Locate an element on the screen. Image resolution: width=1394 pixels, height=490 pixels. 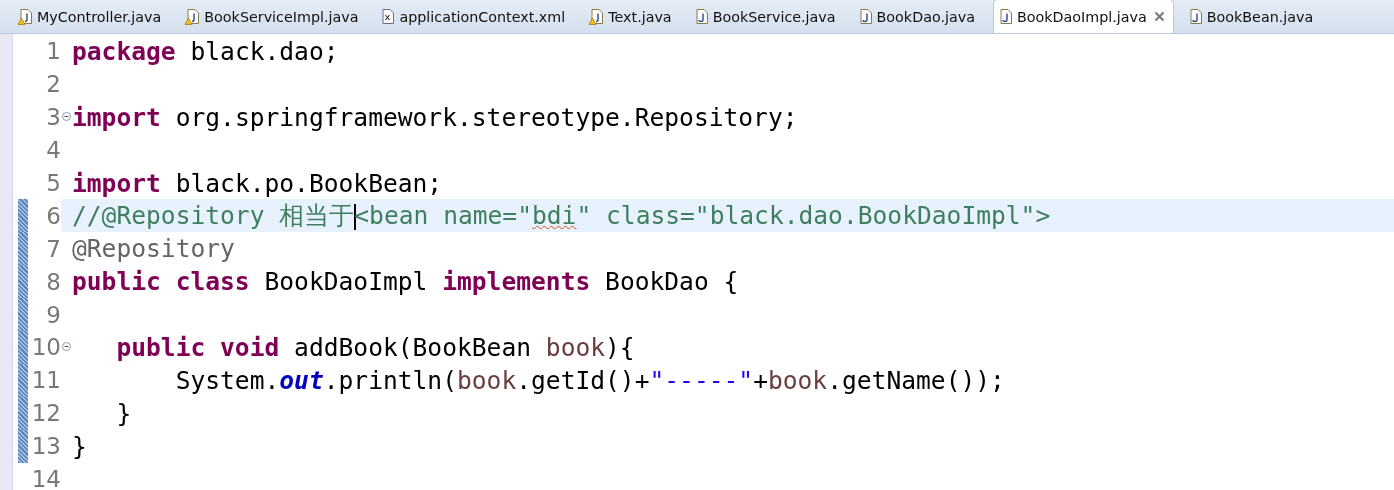
code-line: public class BookDaoImpl implements BookDao { is located at coordinates (405, 282).